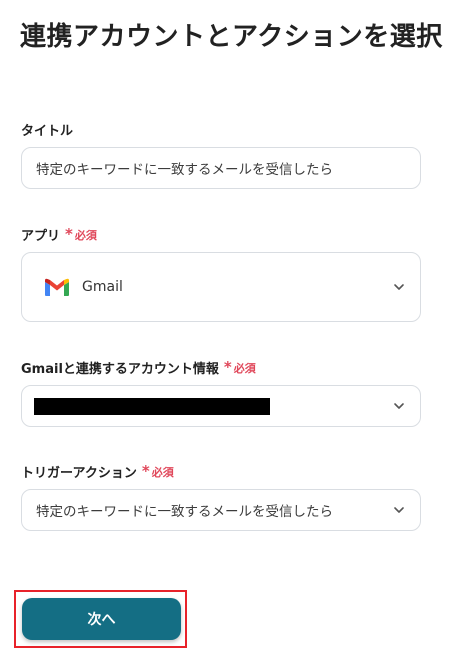  I want to click on trigger-field-label: トリガーアクション * 必須, so click(97, 472).